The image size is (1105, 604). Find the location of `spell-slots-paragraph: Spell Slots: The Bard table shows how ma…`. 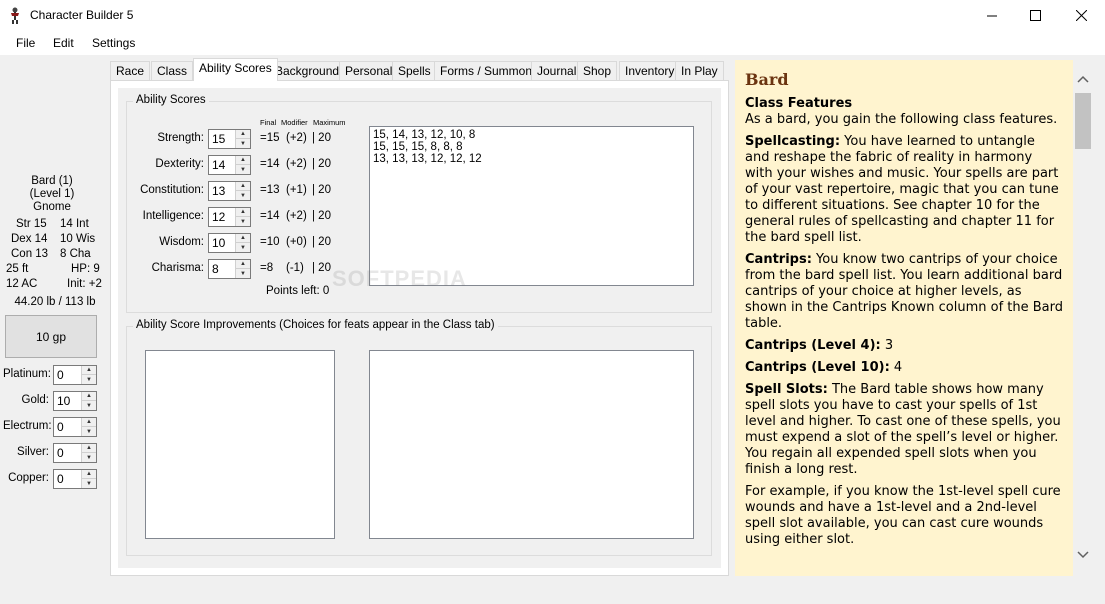

spell-slots-paragraph: Spell Slots: The Bard table shows how ma… is located at coordinates (903, 429).